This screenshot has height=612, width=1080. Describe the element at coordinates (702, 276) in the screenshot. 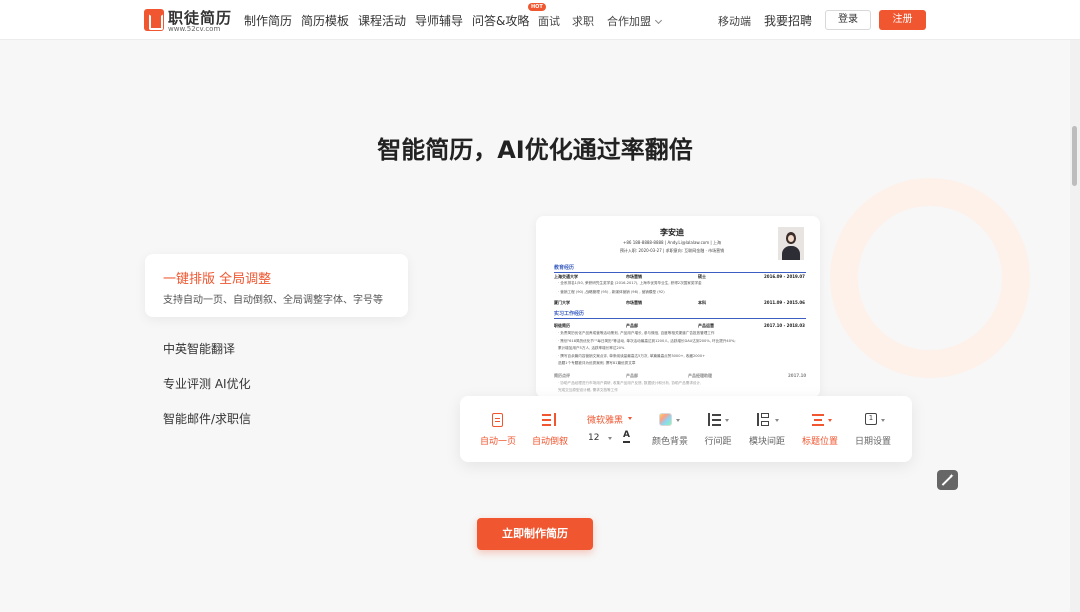

I see `edu-degree: 硕士` at that location.